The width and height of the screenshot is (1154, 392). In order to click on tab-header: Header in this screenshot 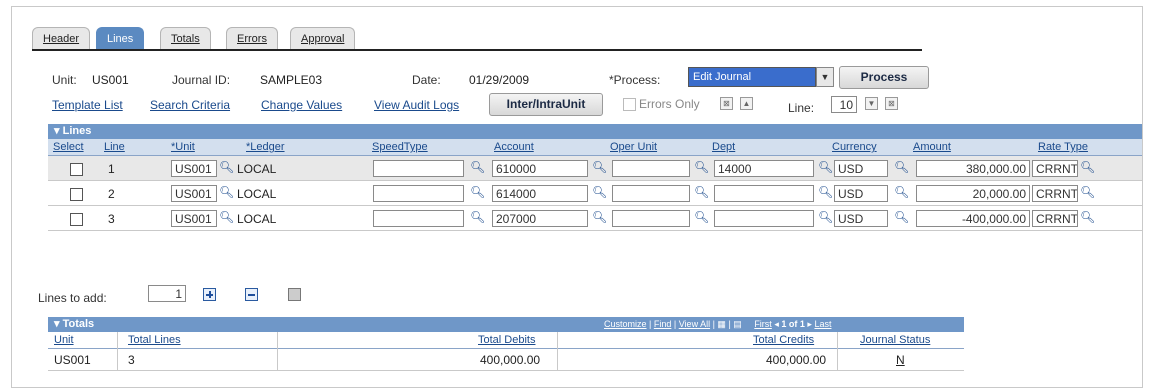, I will do `click(61, 38)`.